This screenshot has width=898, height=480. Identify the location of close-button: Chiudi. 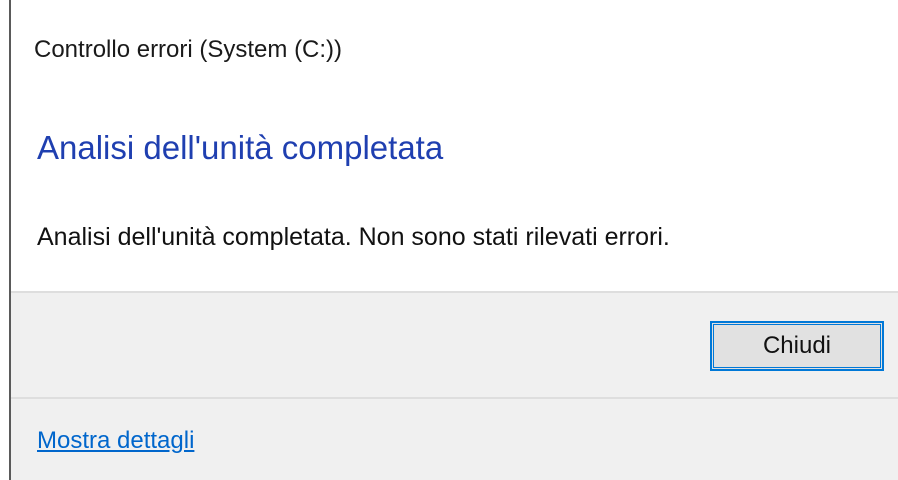
(797, 346).